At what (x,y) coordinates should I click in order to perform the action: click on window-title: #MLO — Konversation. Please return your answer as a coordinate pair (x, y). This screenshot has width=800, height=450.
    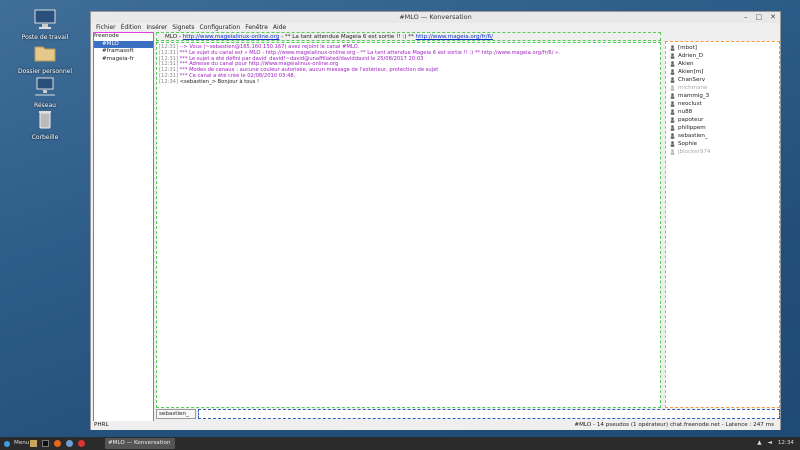
    Looking at the image, I should click on (435, 17).